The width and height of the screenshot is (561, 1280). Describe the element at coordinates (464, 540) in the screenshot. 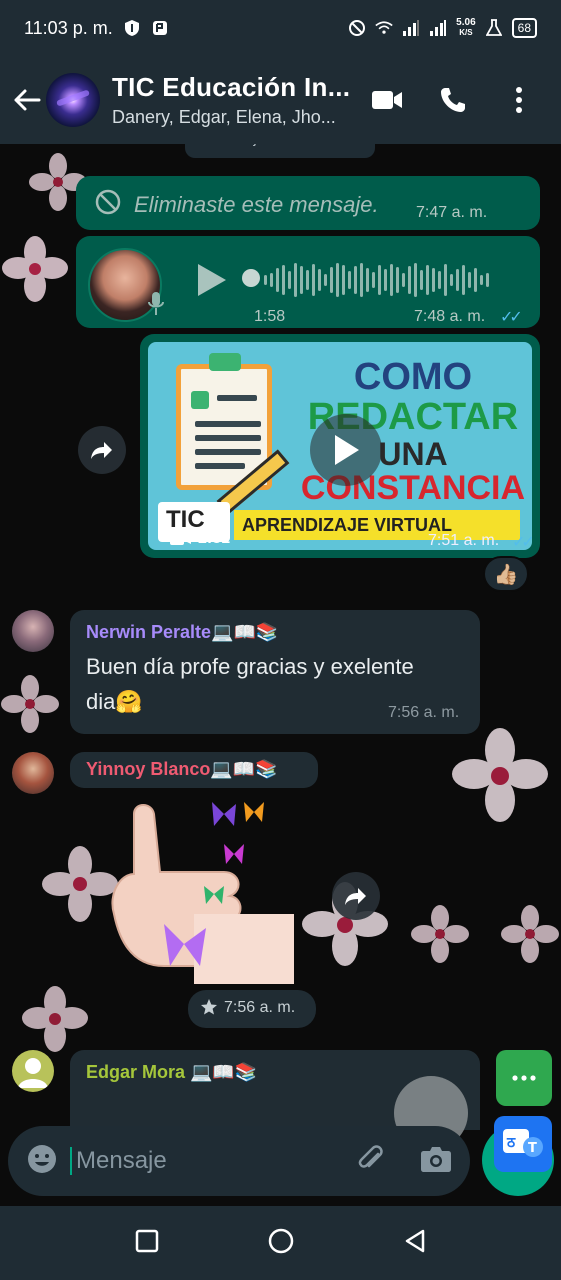

I see `message-time: 7:51 a. m.` at that location.